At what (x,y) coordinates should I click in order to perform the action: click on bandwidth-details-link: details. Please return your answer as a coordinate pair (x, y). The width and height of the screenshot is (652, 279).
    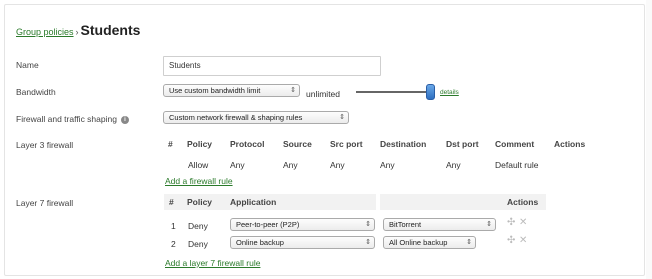
    Looking at the image, I should click on (449, 92).